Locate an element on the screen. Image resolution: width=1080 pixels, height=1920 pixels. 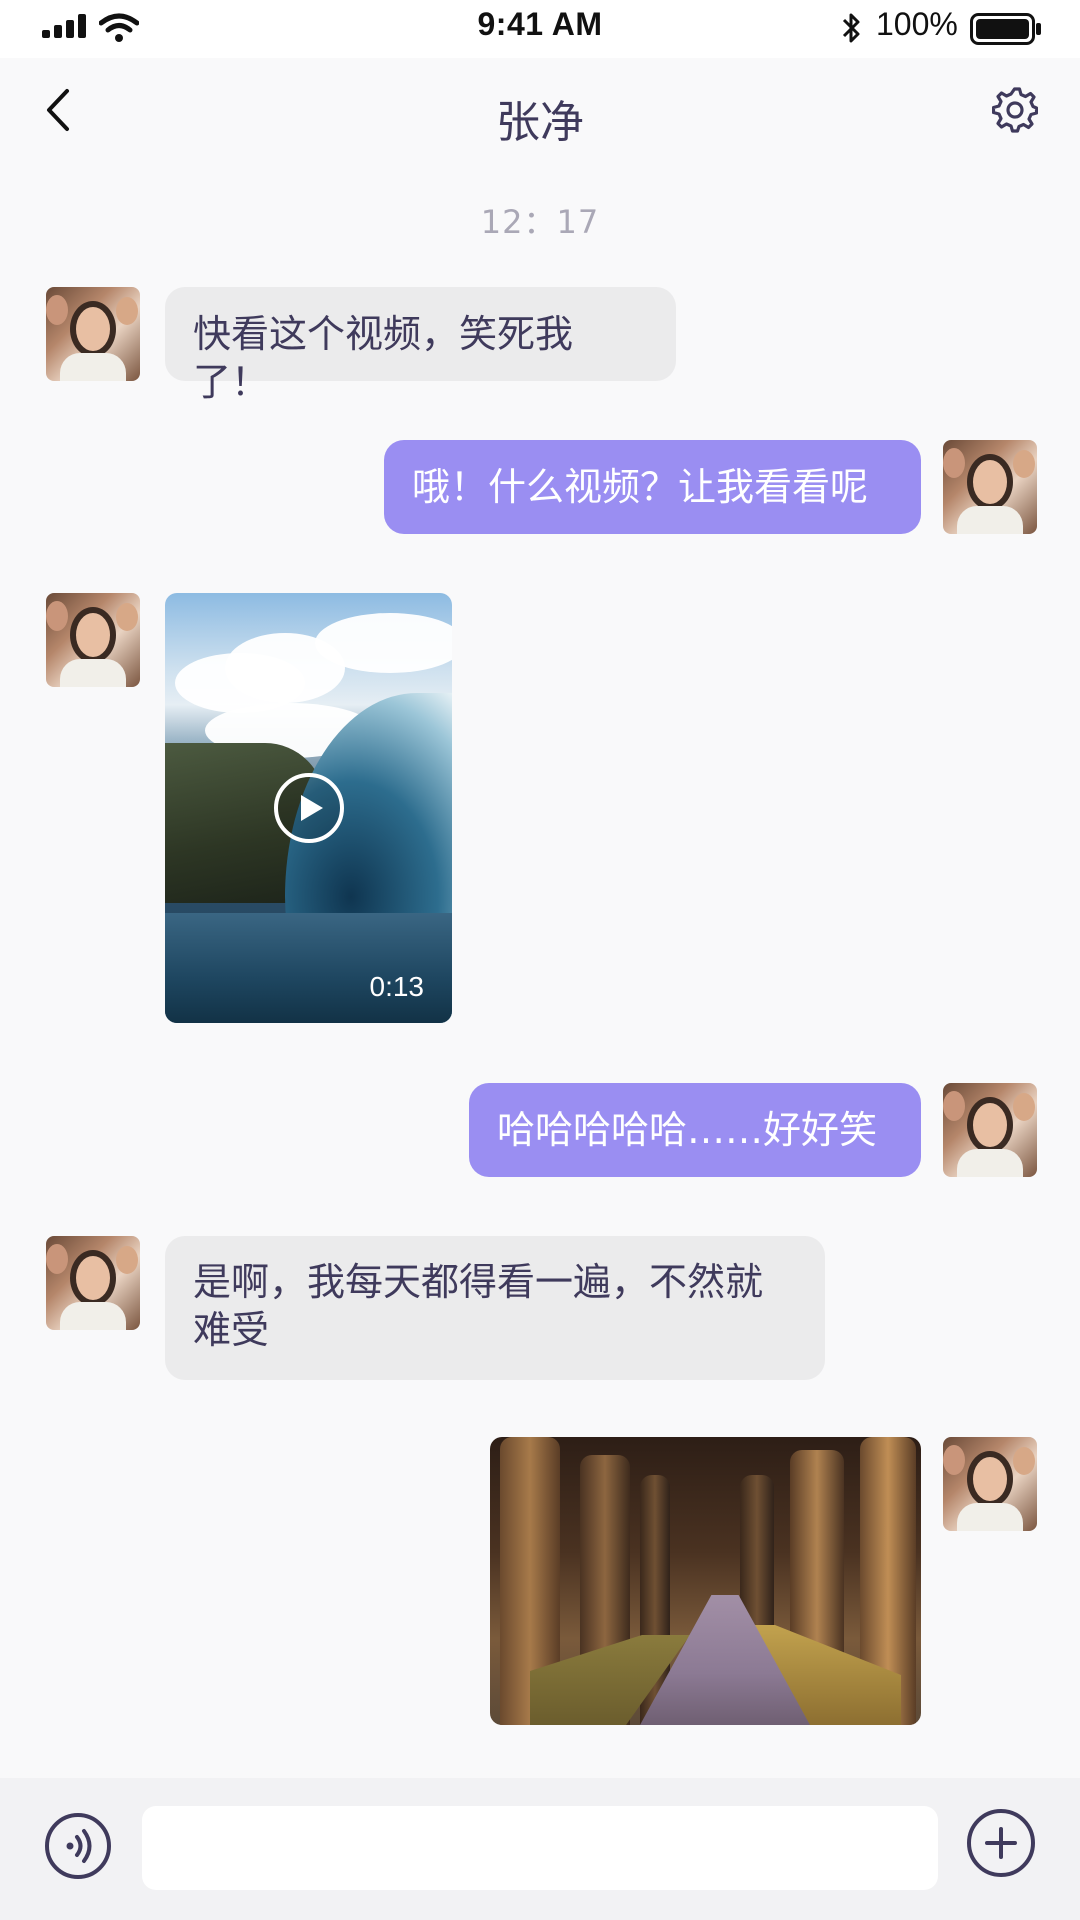
voice-icon is located at coordinates (78, 1846).